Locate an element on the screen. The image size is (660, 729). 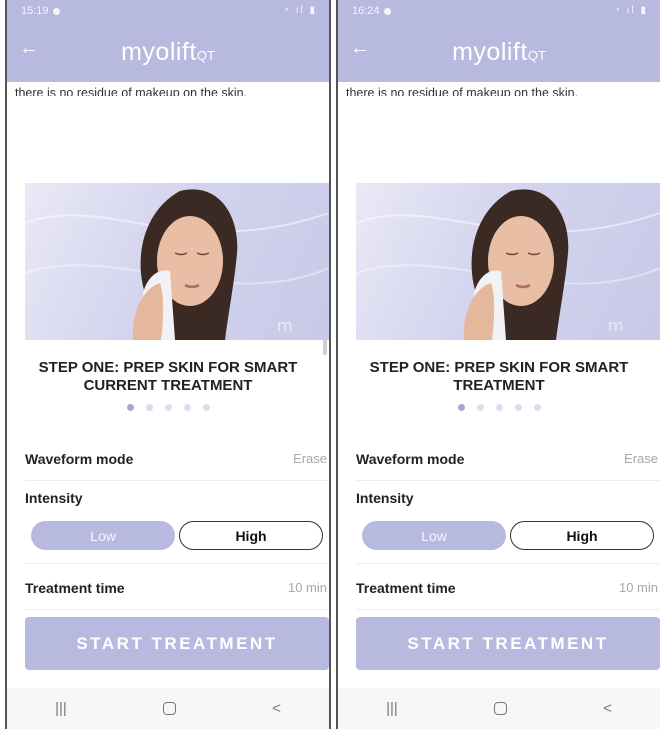
app-bar: 15:19 ◔ ıl ▮ ← myoliftQT is located at coordinates (168, 41).